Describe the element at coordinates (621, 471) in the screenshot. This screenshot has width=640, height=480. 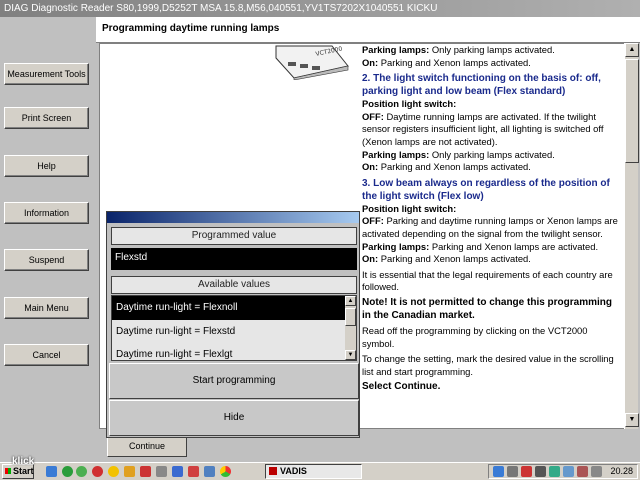
I see `clock: 20.28` at that location.